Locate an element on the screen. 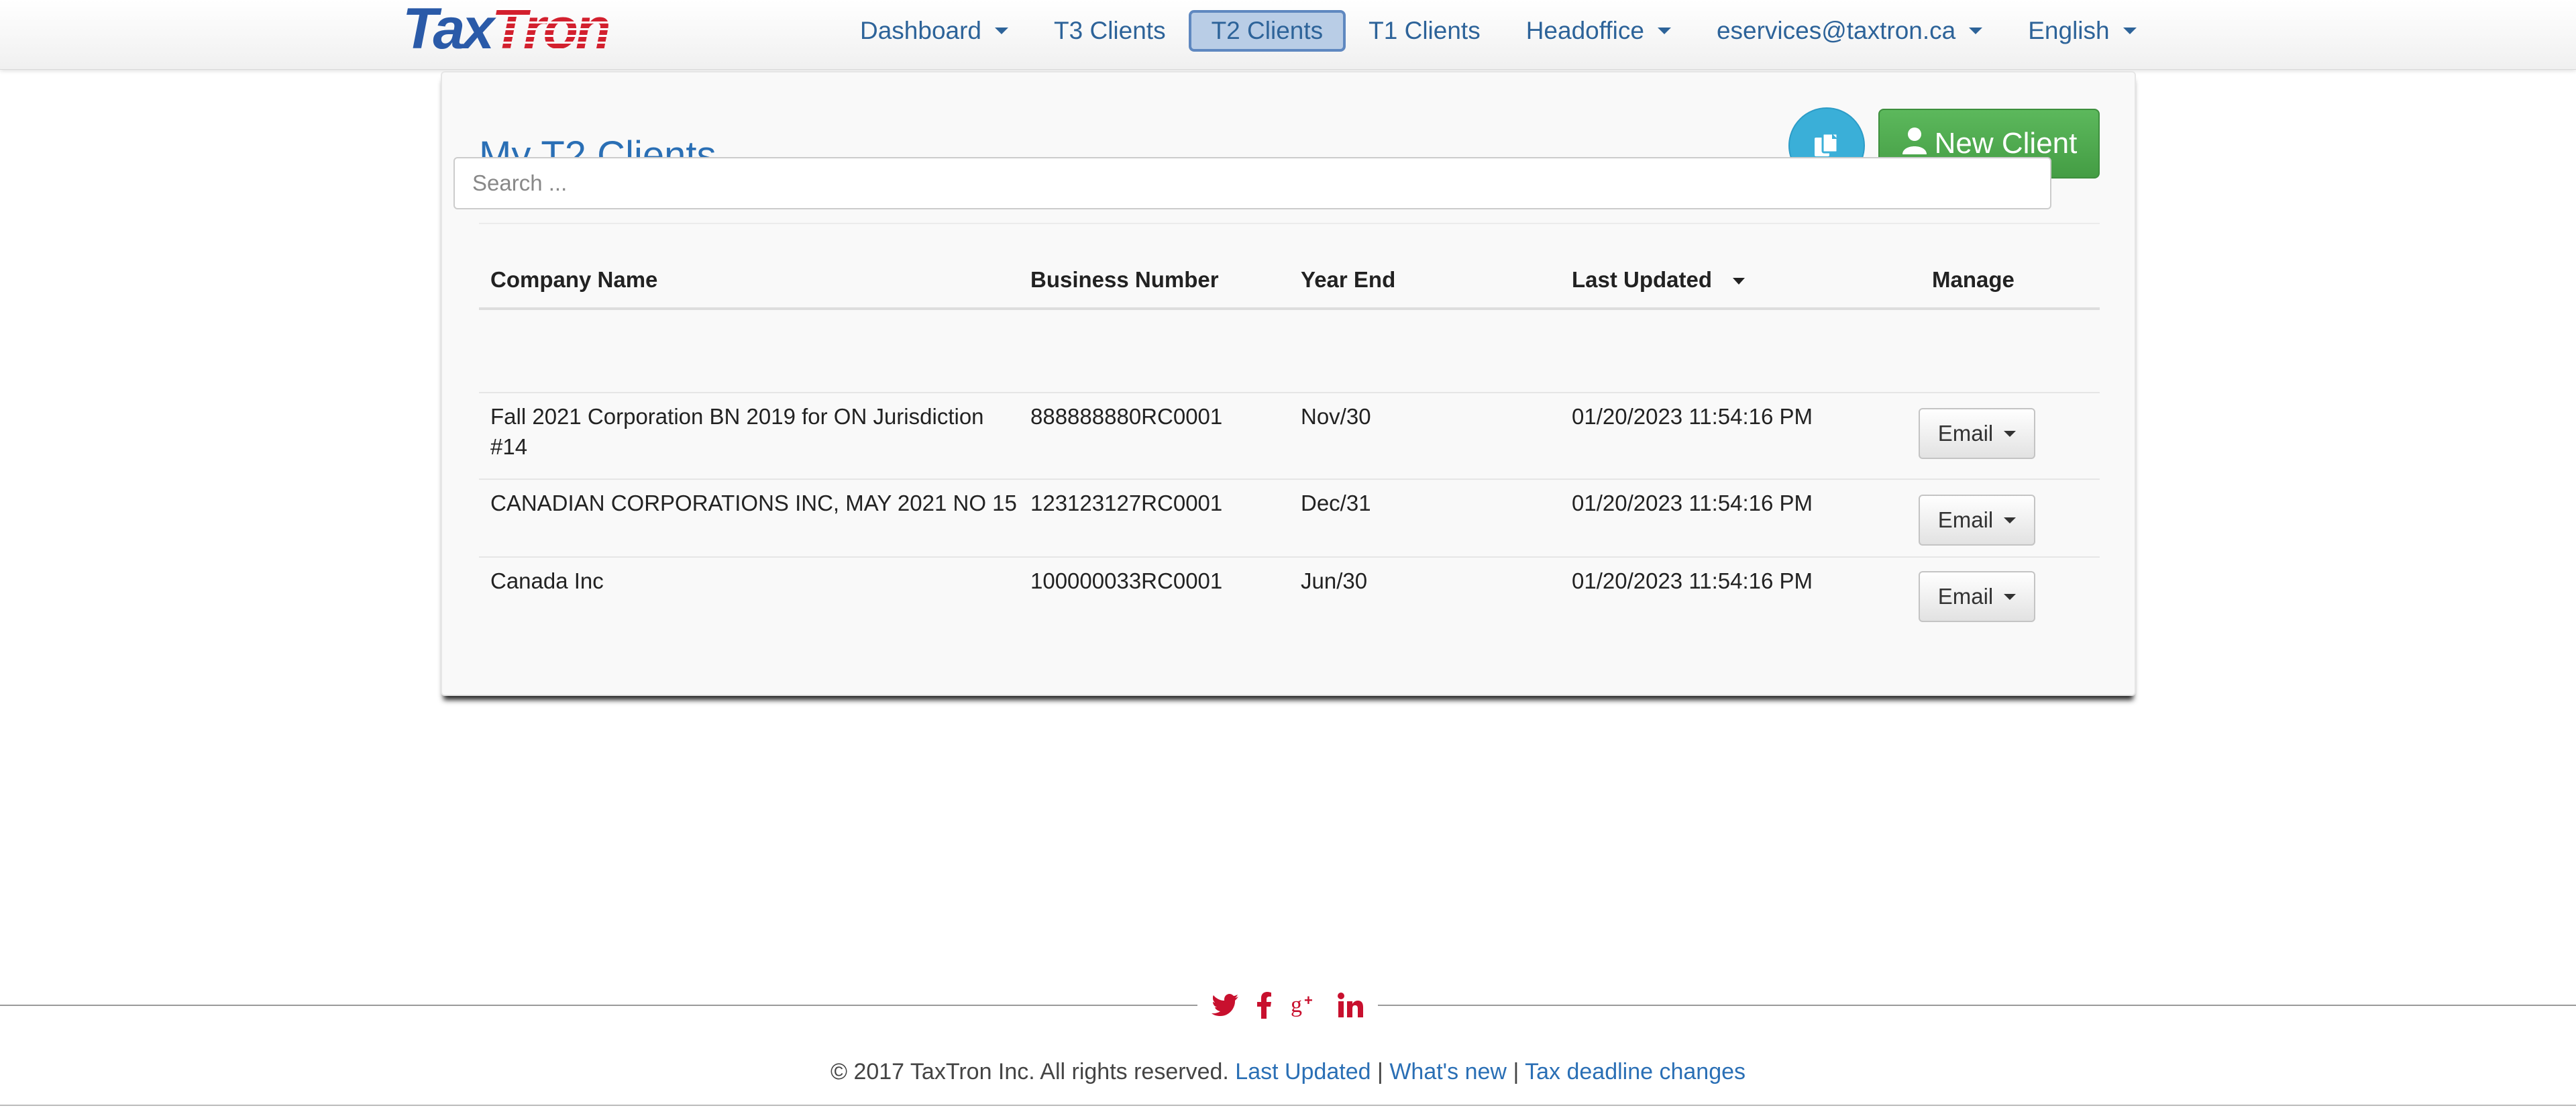 The width and height of the screenshot is (2576, 1112). column-last-updated: Last Updated is located at coordinates (1659, 280).